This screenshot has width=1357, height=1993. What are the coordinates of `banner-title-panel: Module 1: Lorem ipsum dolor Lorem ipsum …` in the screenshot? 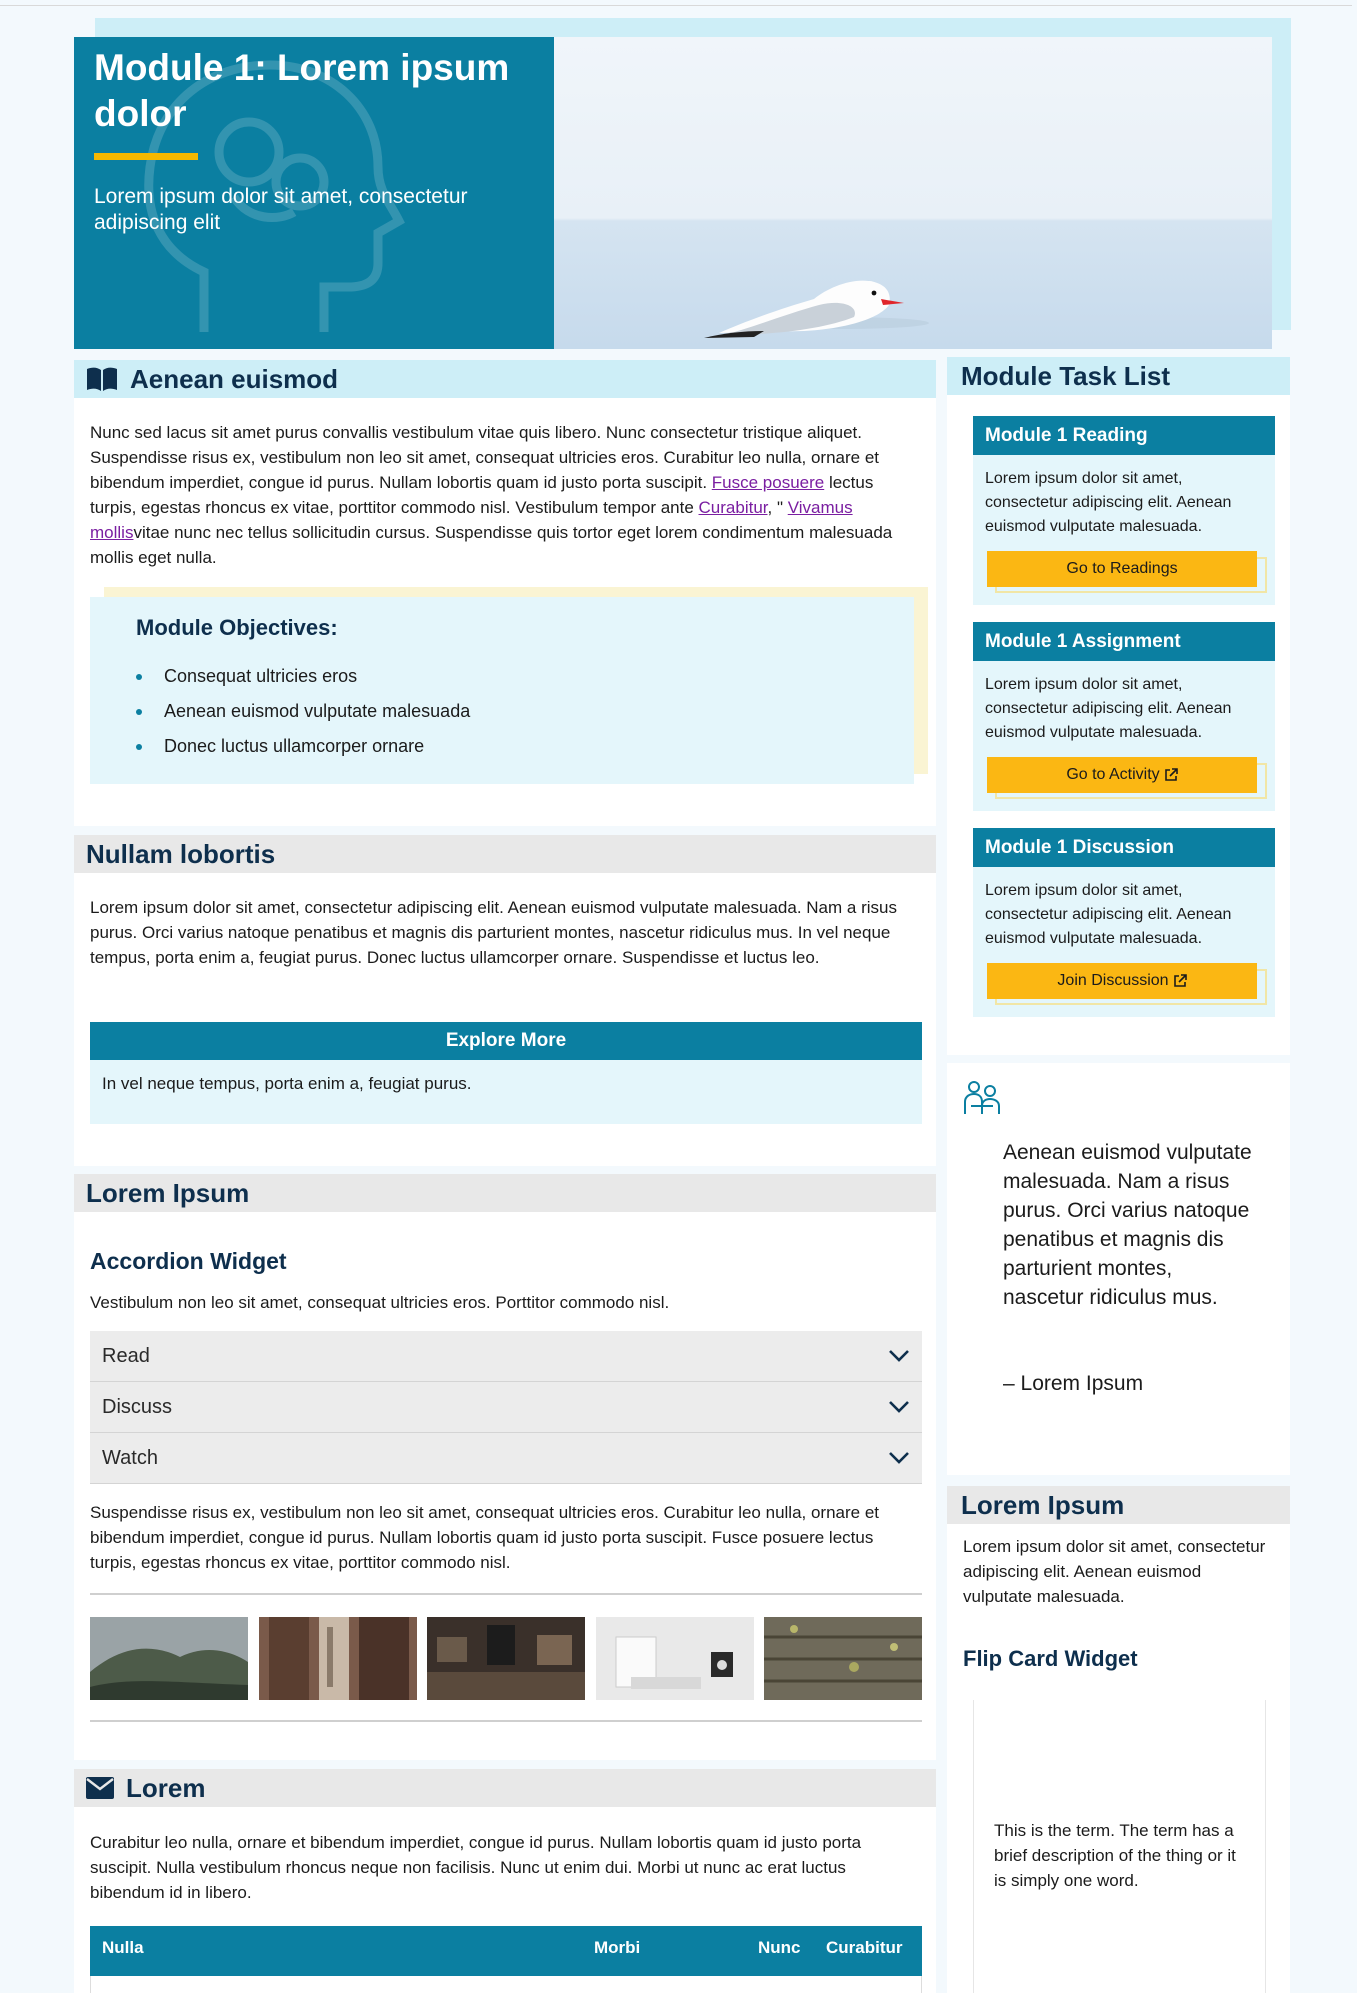 It's located at (314, 193).